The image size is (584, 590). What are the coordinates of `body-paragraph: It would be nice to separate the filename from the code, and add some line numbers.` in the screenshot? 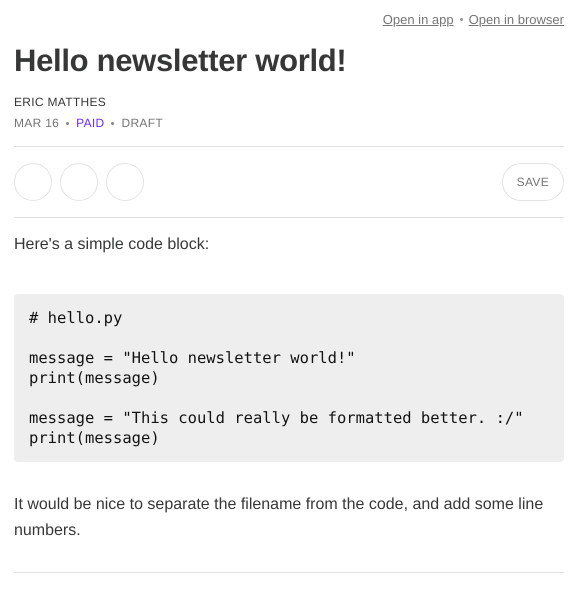 It's located at (279, 518).